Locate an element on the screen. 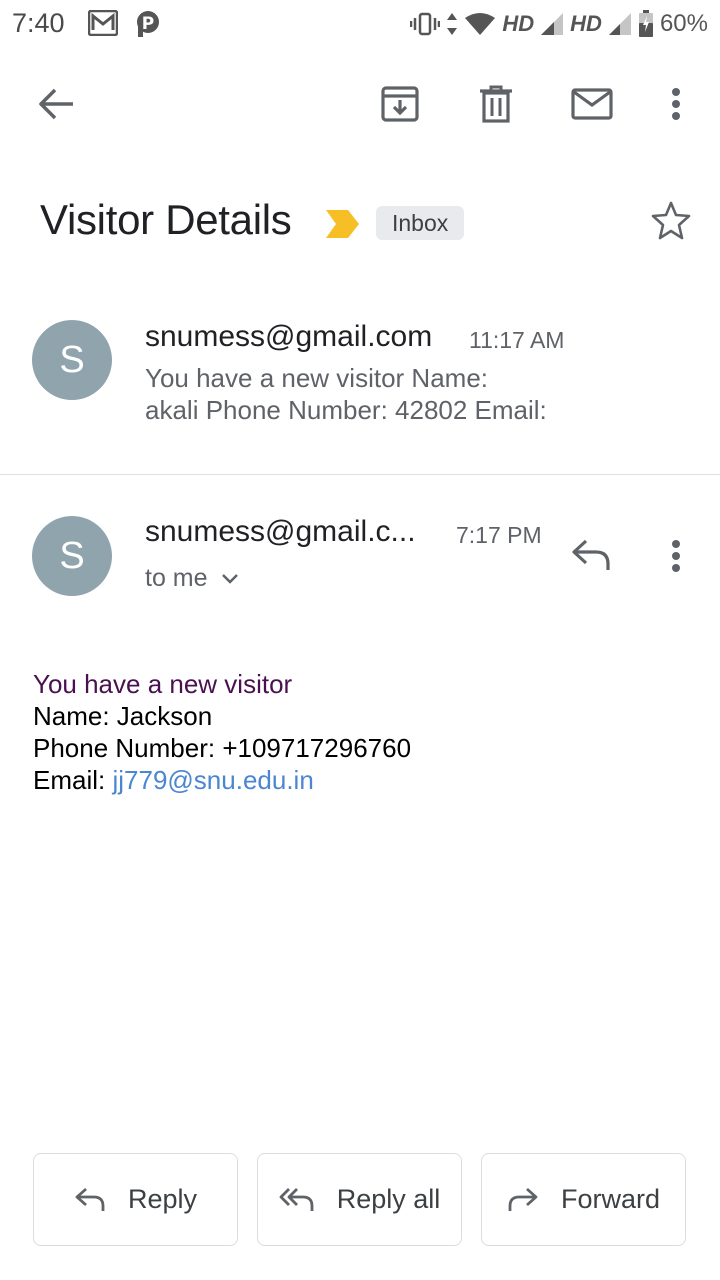  trash-icon is located at coordinates (496, 104).